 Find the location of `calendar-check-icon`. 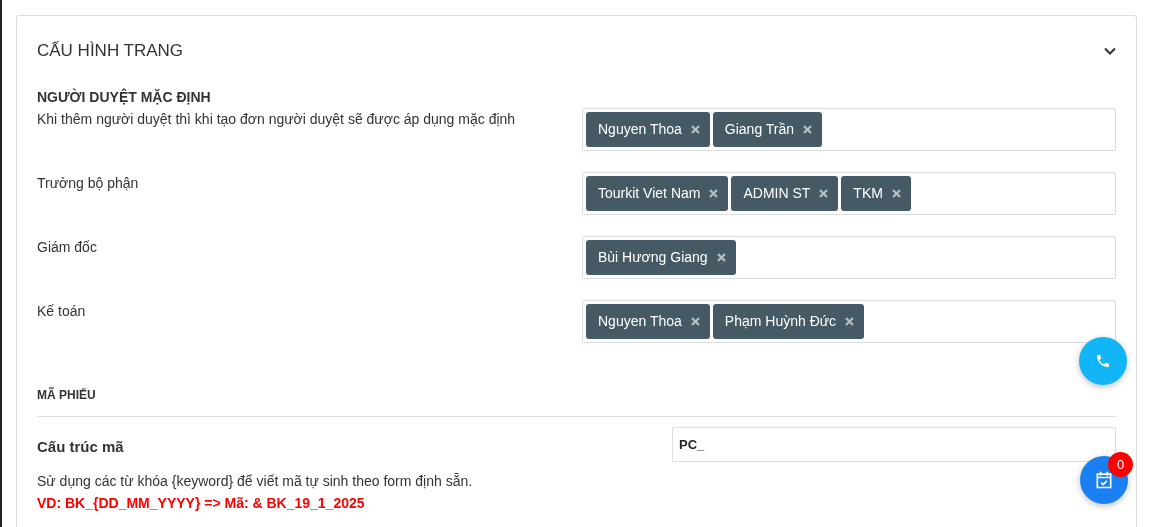

calendar-check-icon is located at coordinates (1104, 480).